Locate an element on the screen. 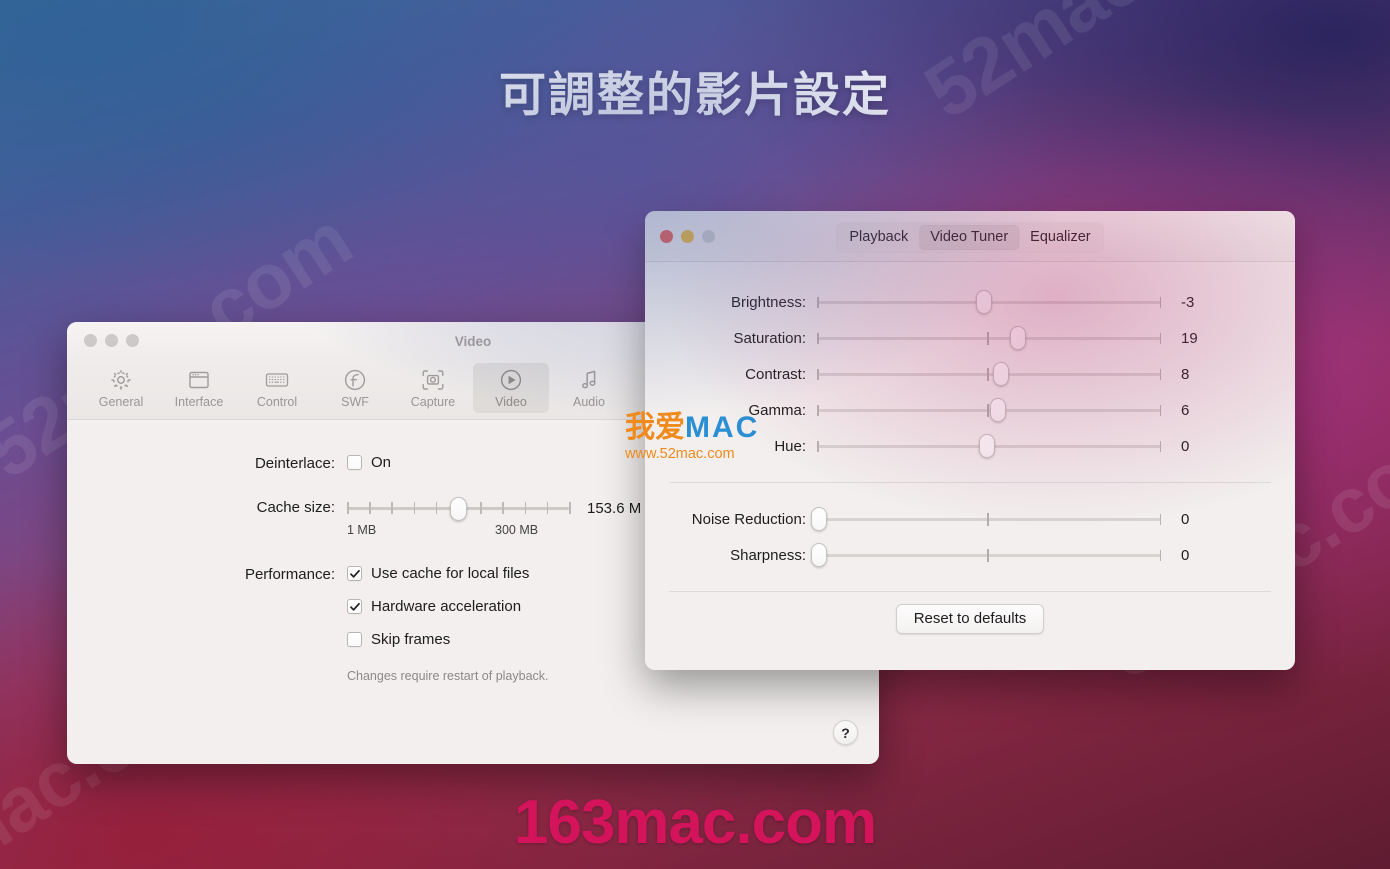  tab-video-tuner: Video Tuner is located at coordinates (969, 237).